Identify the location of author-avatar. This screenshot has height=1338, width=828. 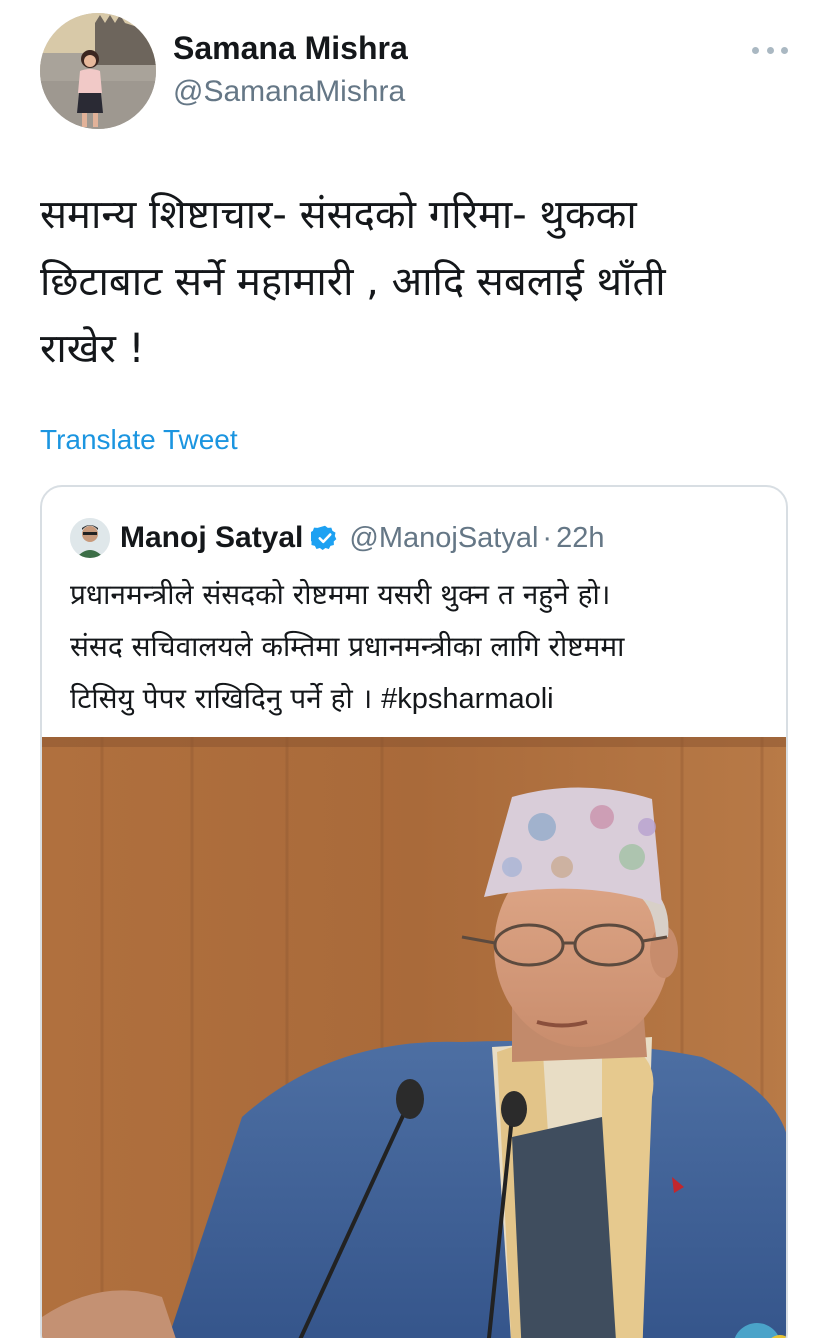
(98, 71).